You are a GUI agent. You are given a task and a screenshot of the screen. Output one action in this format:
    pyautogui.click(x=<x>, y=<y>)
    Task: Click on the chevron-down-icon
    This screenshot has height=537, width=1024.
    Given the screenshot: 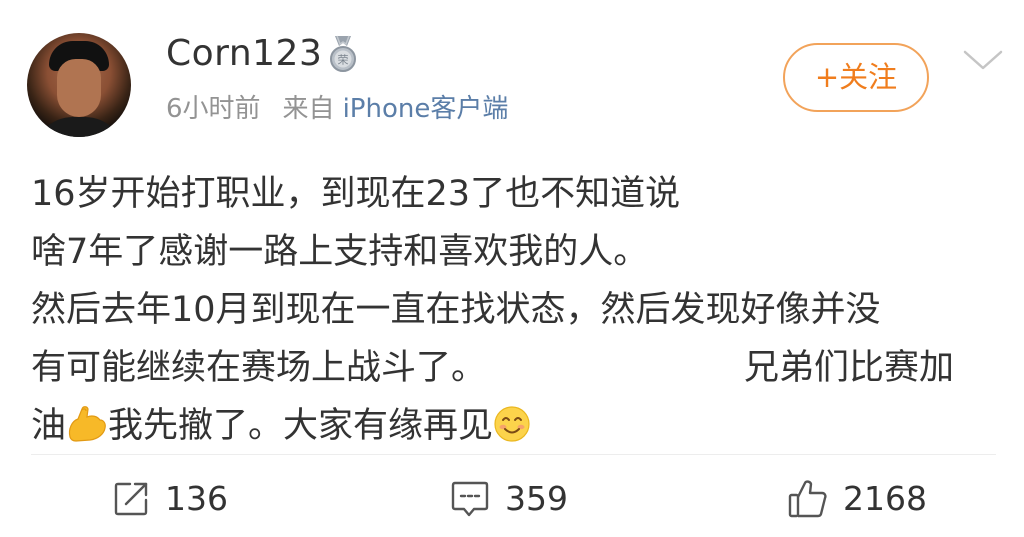 What is the action you would take?
    pyautogui.click(x=983, y=60)
    